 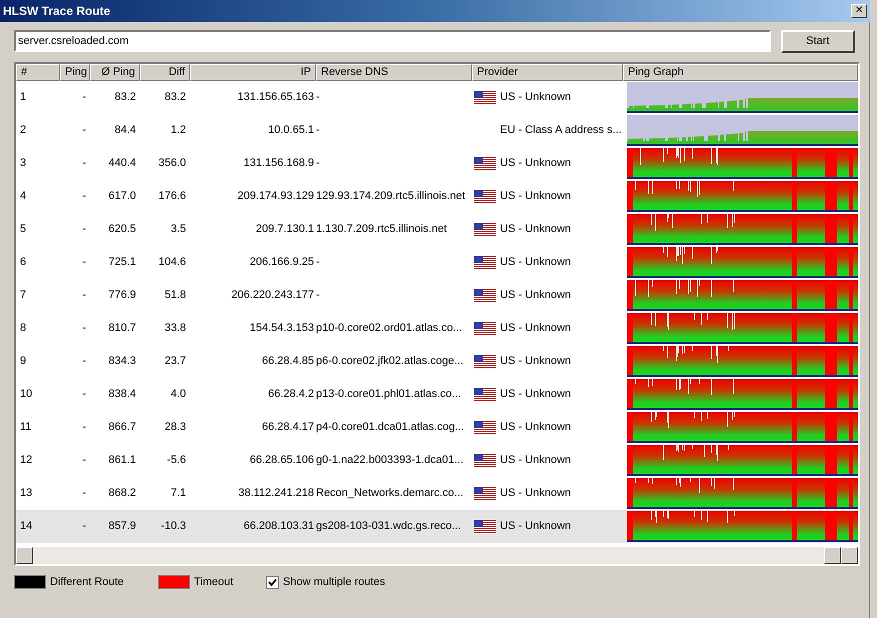 What do you see at coordinates (326, 582) in the screenshot?
I see `show-multiple-routes-checkbox: Show multiple routes` at bounding box center [326, 582].